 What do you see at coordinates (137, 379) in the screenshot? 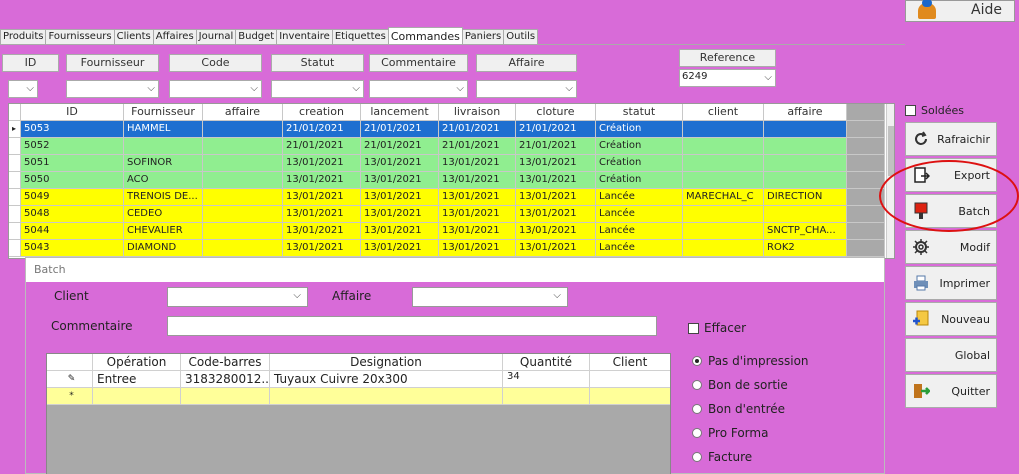
I see `operations-cell: Entree` at bounding box center [137, 379].